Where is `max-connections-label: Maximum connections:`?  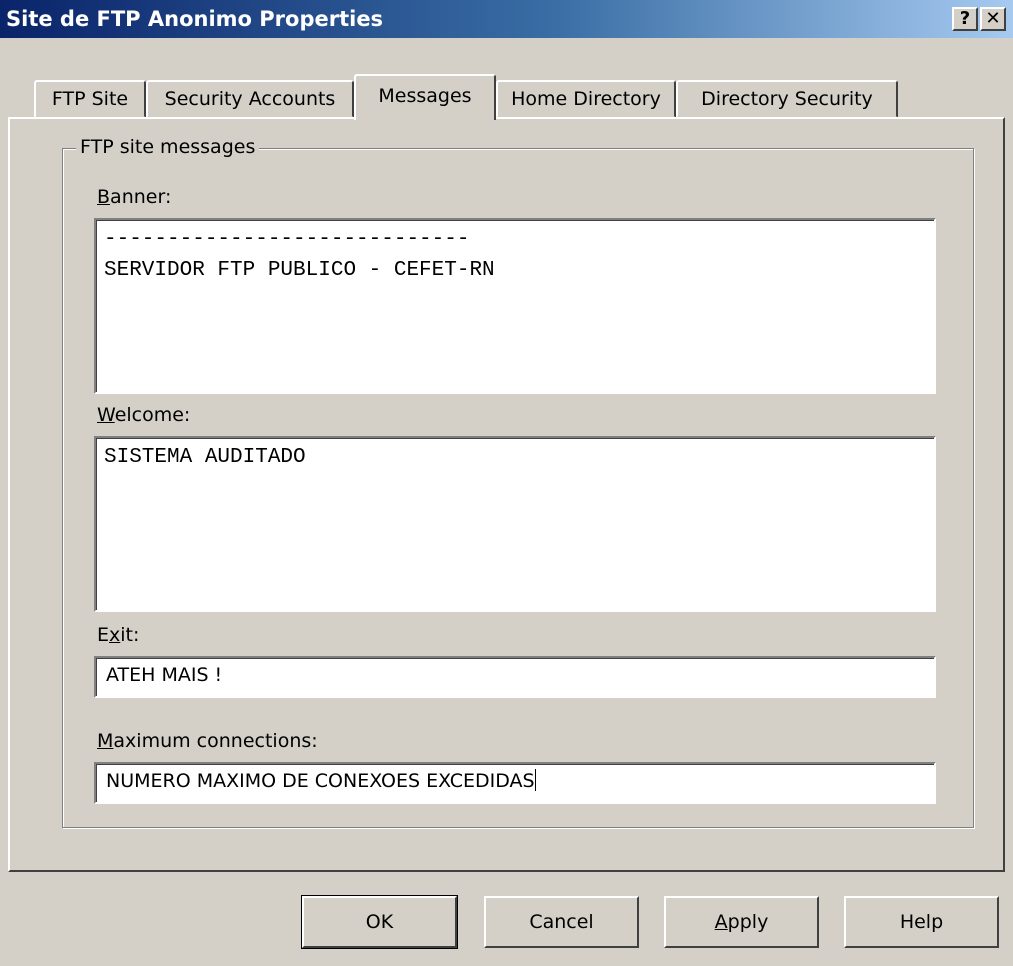 max-connections-label: Maximum connections: is located at coordinates (207, 741).